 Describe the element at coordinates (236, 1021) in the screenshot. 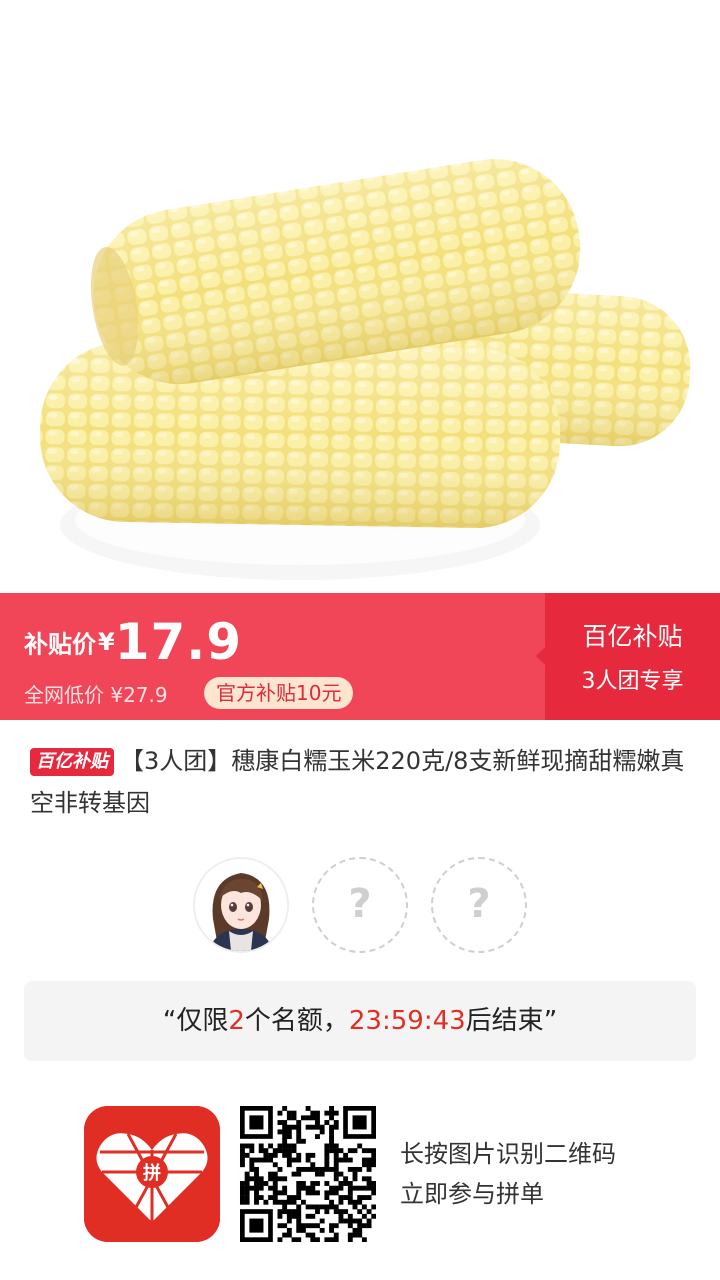

I see `remaining-count: 2` at that location.